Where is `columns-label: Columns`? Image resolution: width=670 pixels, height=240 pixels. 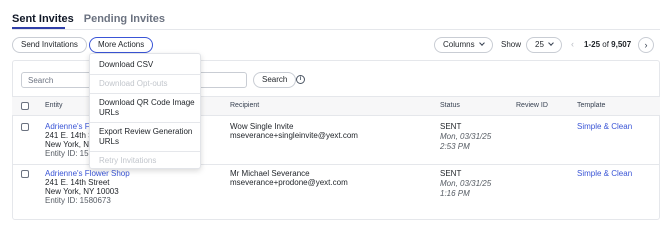
columns-label: Columns is located at coordinates (459, 44).